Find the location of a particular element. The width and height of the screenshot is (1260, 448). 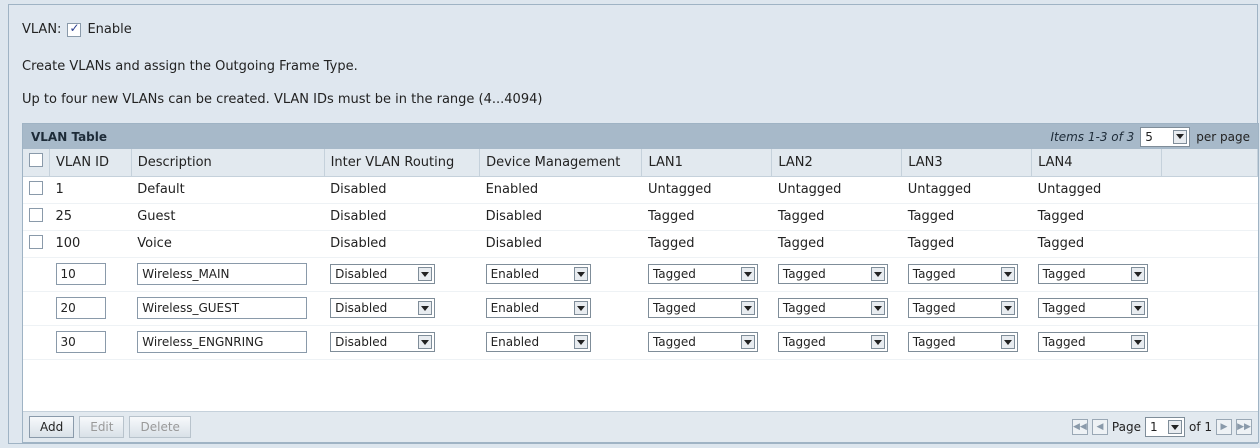

col-lan3: LAN3 is located at coordinates (967, 163).